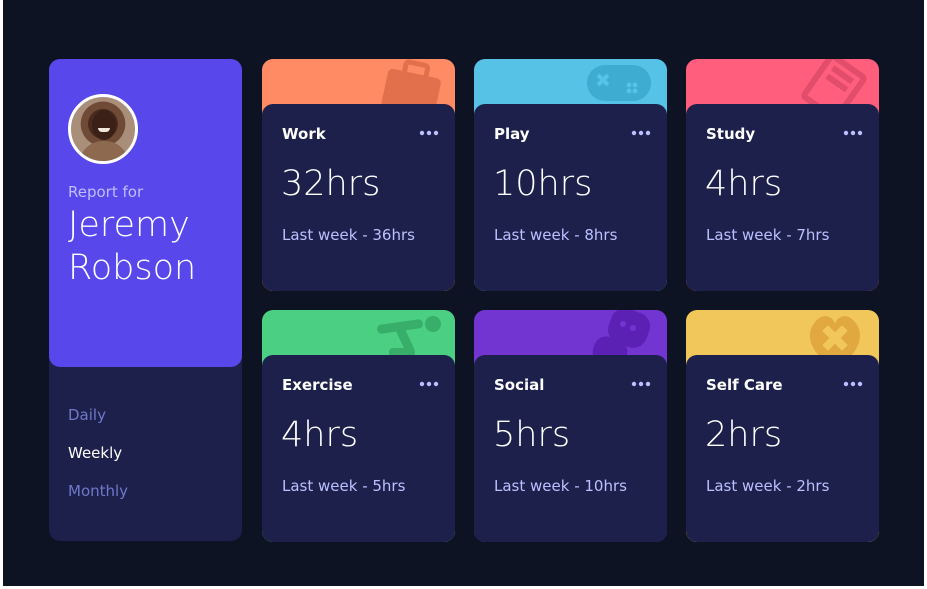 The height and width of the screenshot is (589, 927). What do you see at coordinates (304, 134) in the screenshot?
I see `card-work-title: Work` at bounding box center [304, 134].